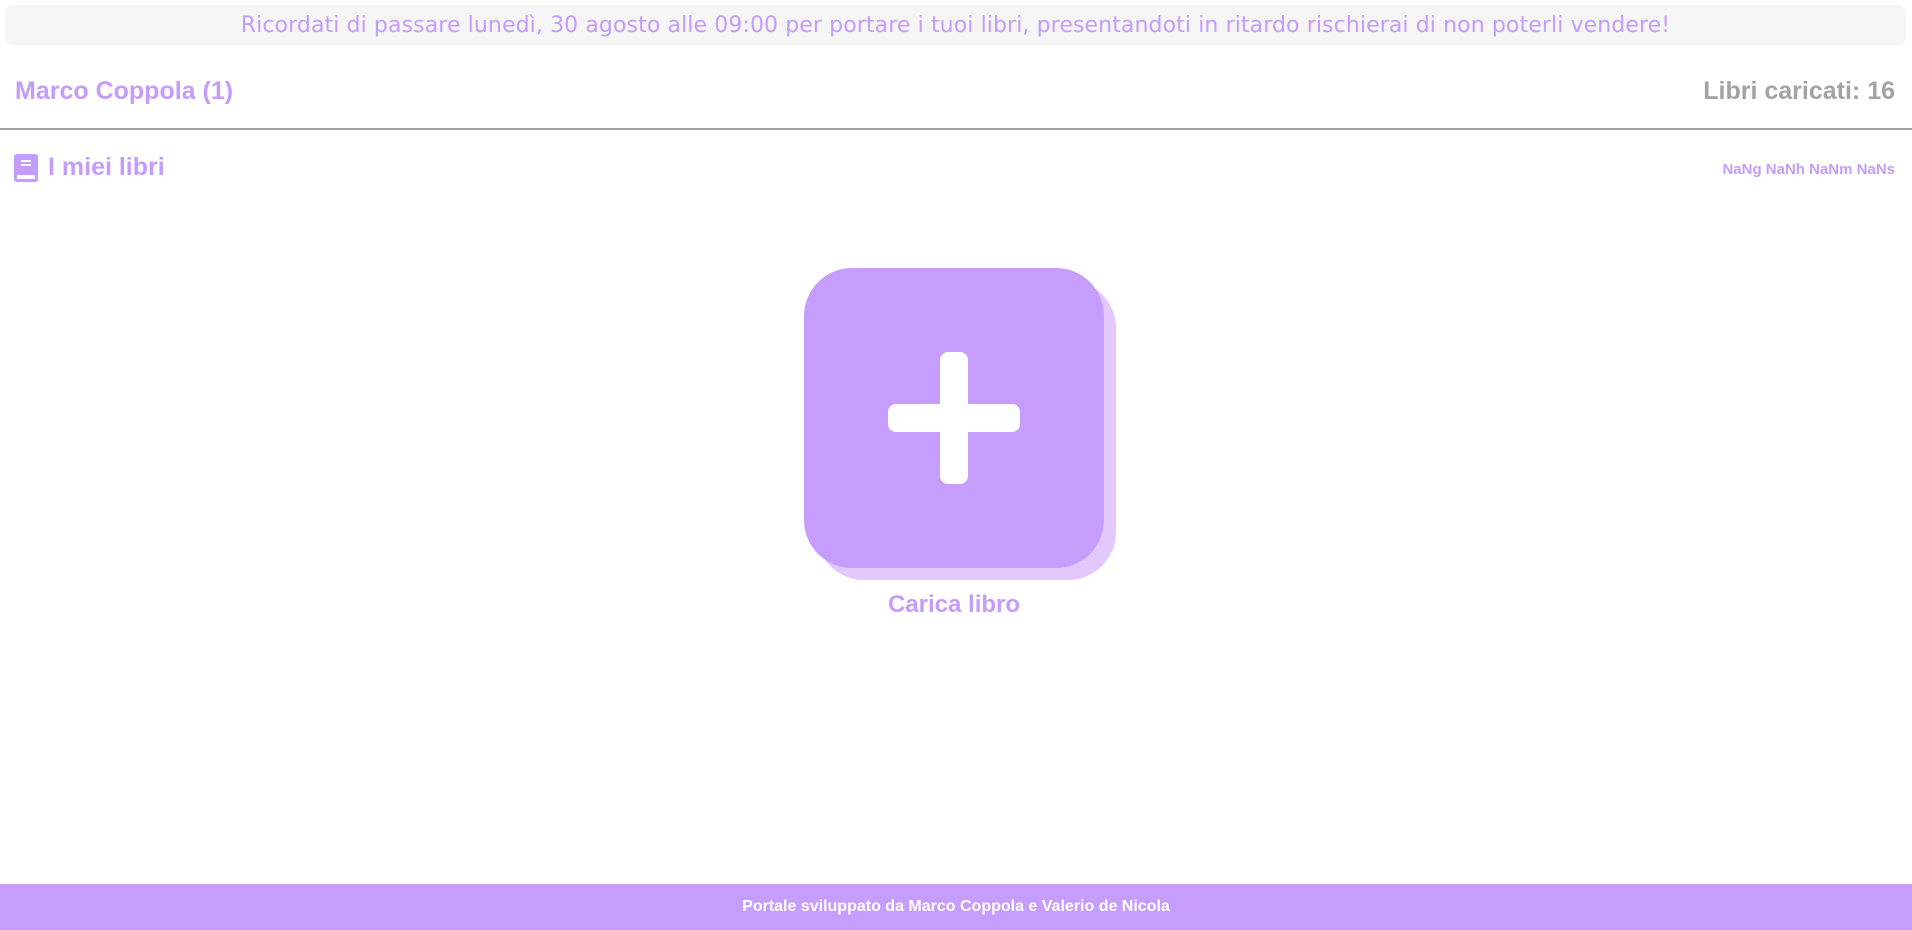  I want to click on countdown: NaNg NaNh NaNm NaNs, so click(1808, 169).